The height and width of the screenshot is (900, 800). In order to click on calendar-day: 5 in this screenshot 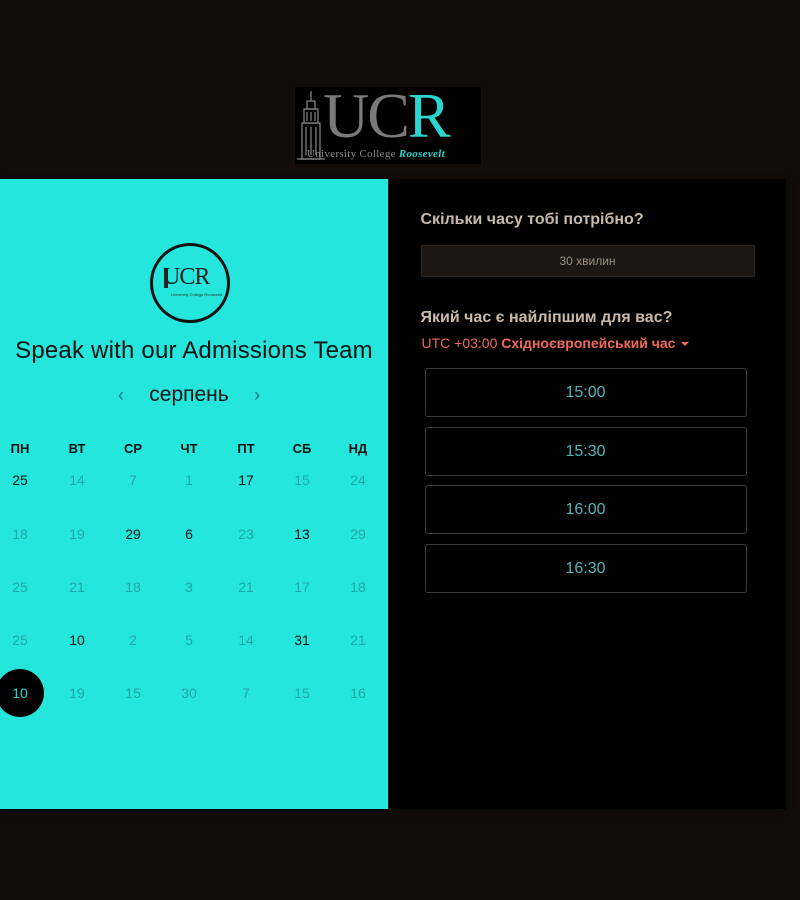, I will do `click(189, 640)`.